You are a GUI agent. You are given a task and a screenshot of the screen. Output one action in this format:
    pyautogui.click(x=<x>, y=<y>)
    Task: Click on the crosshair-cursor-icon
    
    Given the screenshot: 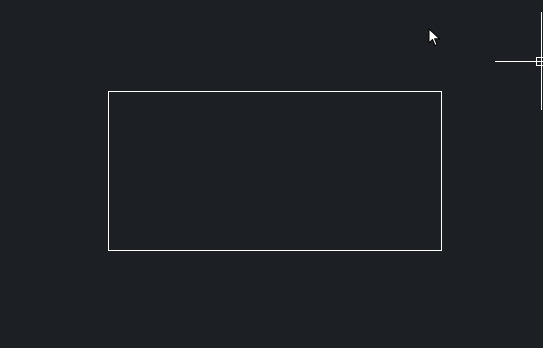 What is the action you would take?
    pyautogui.click(x=519, y=61)
    